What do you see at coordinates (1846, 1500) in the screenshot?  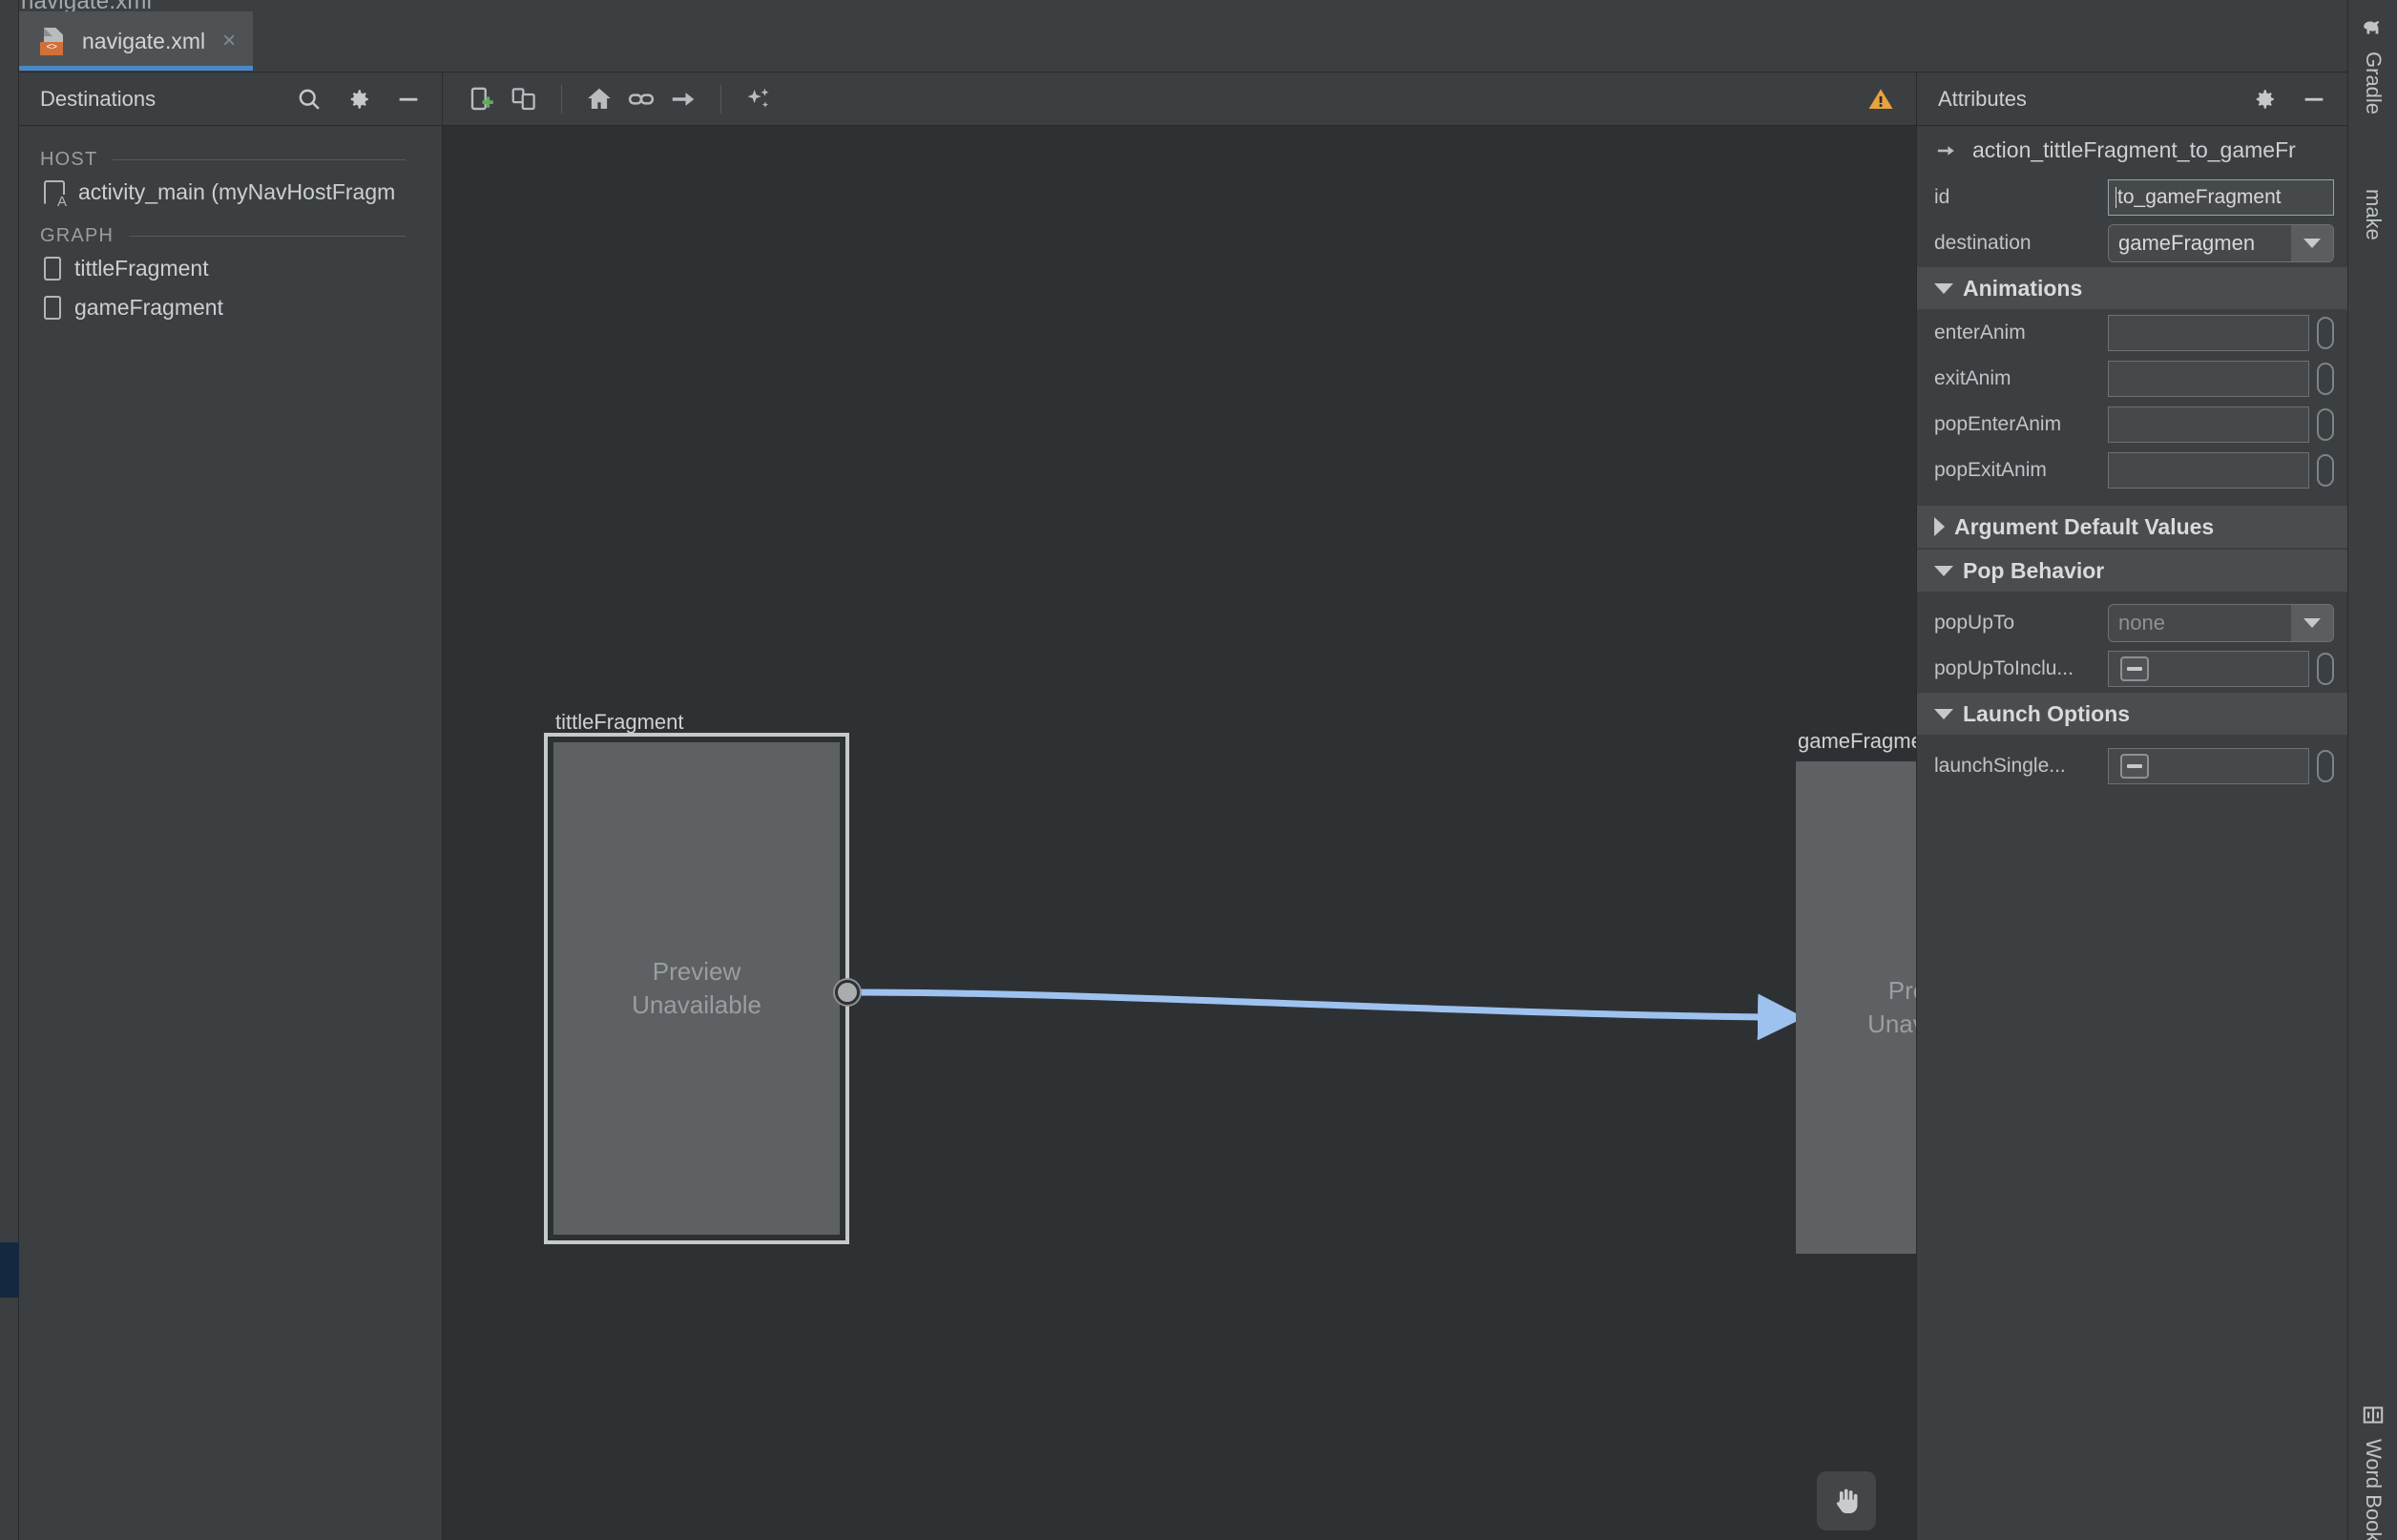 I see `pan-hand-icon` at bounding box center [1846, 1500].